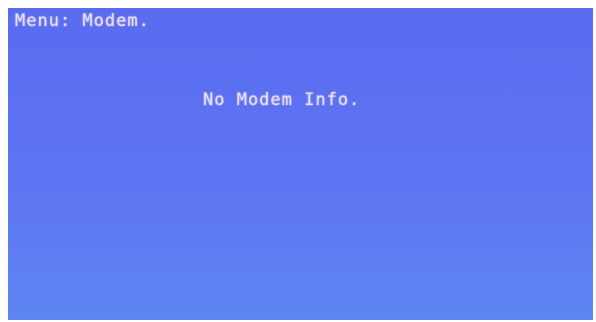 The height and width of the screenshot is (322, 596). I want to click on menu-title: Menu: Modem., so click(82, 21).